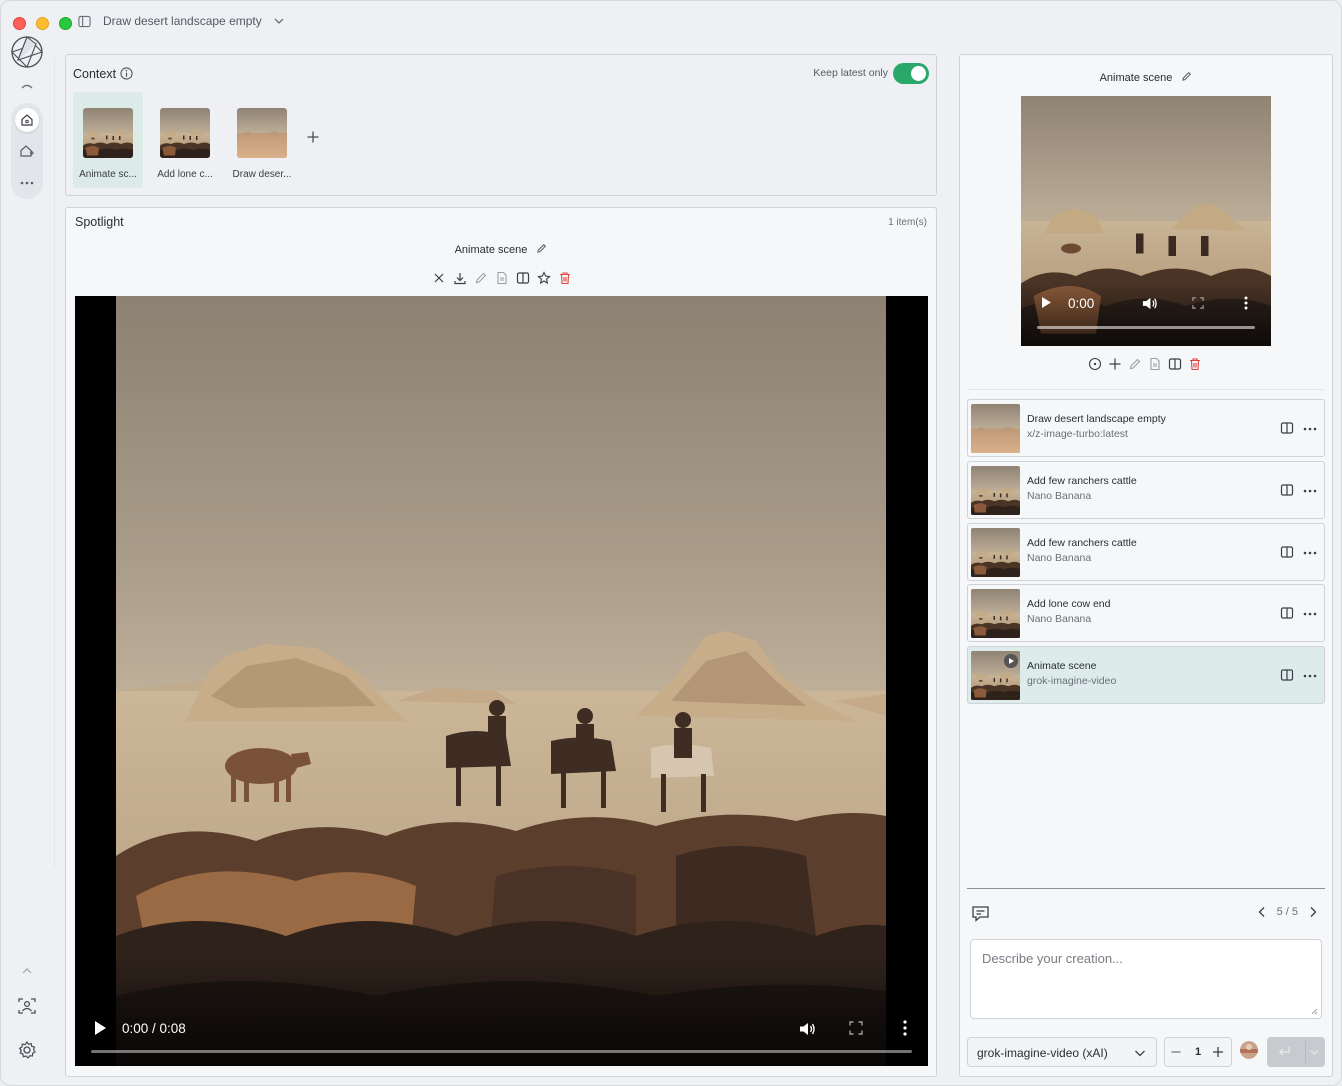  I want to click on video-progress-bar, so click(501, 1051).